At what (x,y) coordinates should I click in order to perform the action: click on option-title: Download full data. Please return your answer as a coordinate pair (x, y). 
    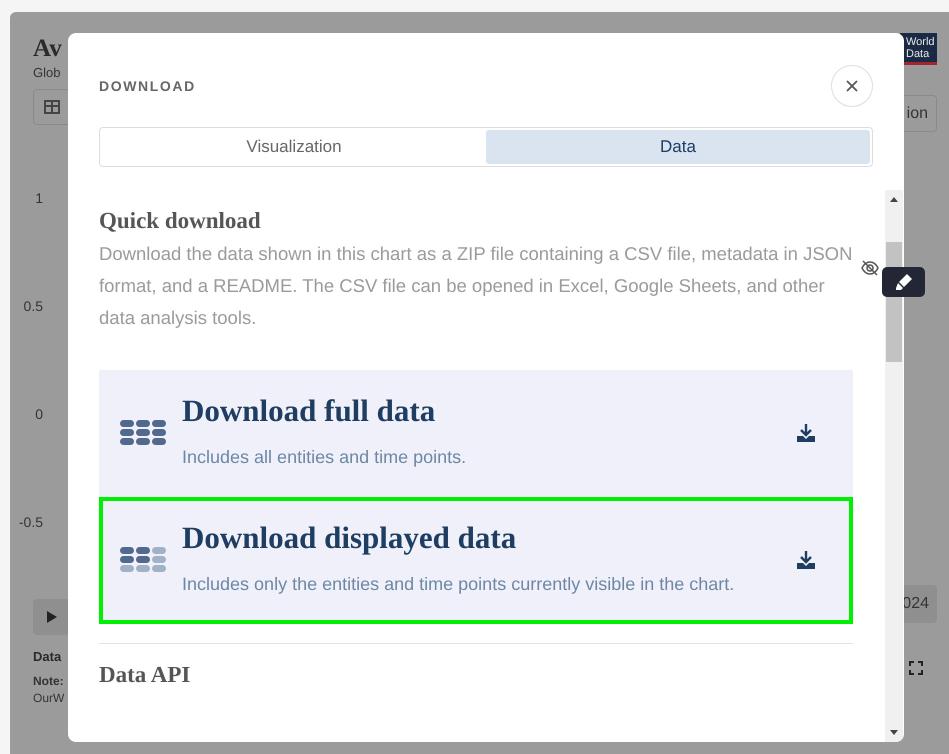
    Looking at the image, I should click on (309, 411).